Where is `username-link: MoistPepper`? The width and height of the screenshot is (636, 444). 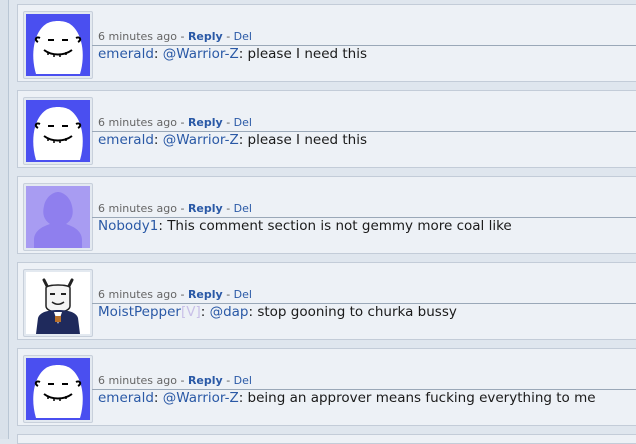 username-link: MoistPepper is located at coordinates (139, 312).